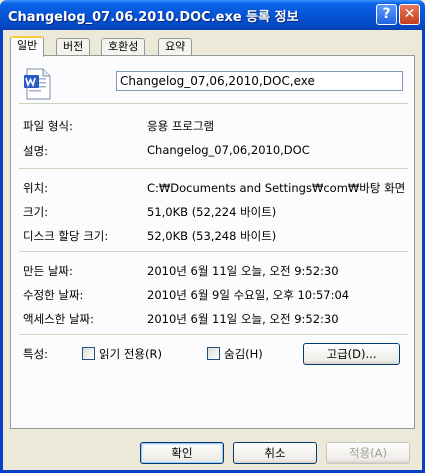 Image resolution: width=425 pixels, height=473 pixels. I want to click on tab-general: 일반, so click(27, 46).